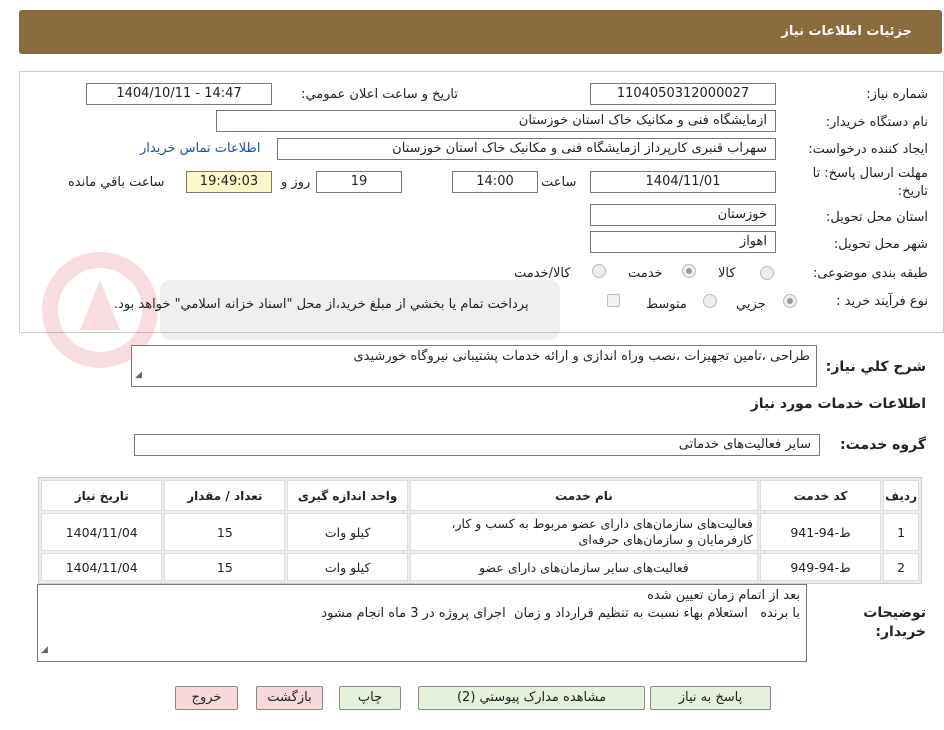 The image size is (944, 730). I want to click on buyer-notes-label: توضيحات خريدار:, so click(894, 622).